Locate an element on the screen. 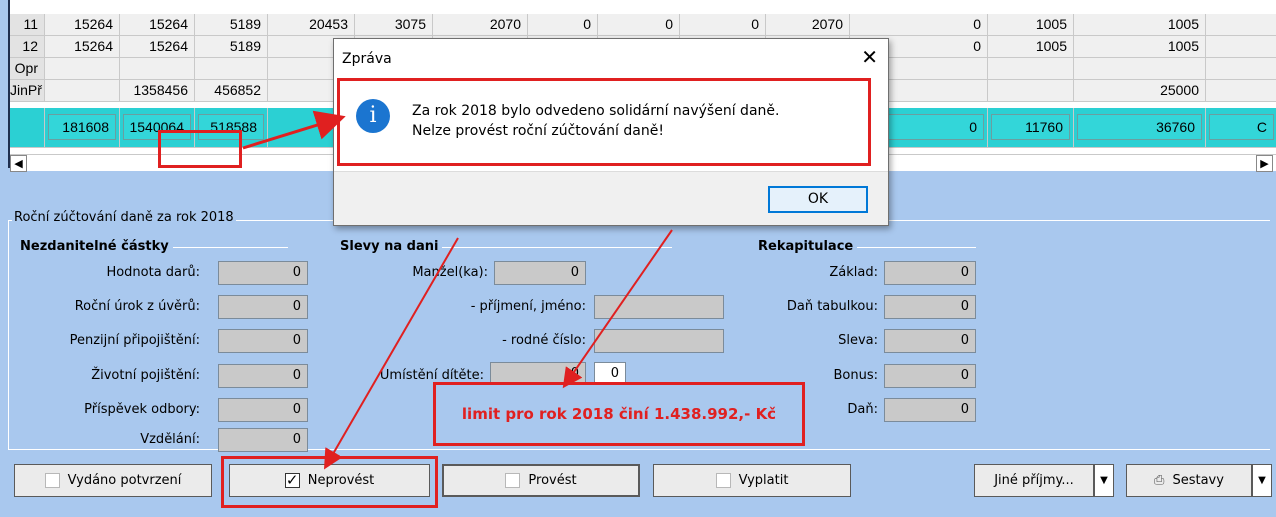  row-header: Opr is located at coordinates (27, 69).